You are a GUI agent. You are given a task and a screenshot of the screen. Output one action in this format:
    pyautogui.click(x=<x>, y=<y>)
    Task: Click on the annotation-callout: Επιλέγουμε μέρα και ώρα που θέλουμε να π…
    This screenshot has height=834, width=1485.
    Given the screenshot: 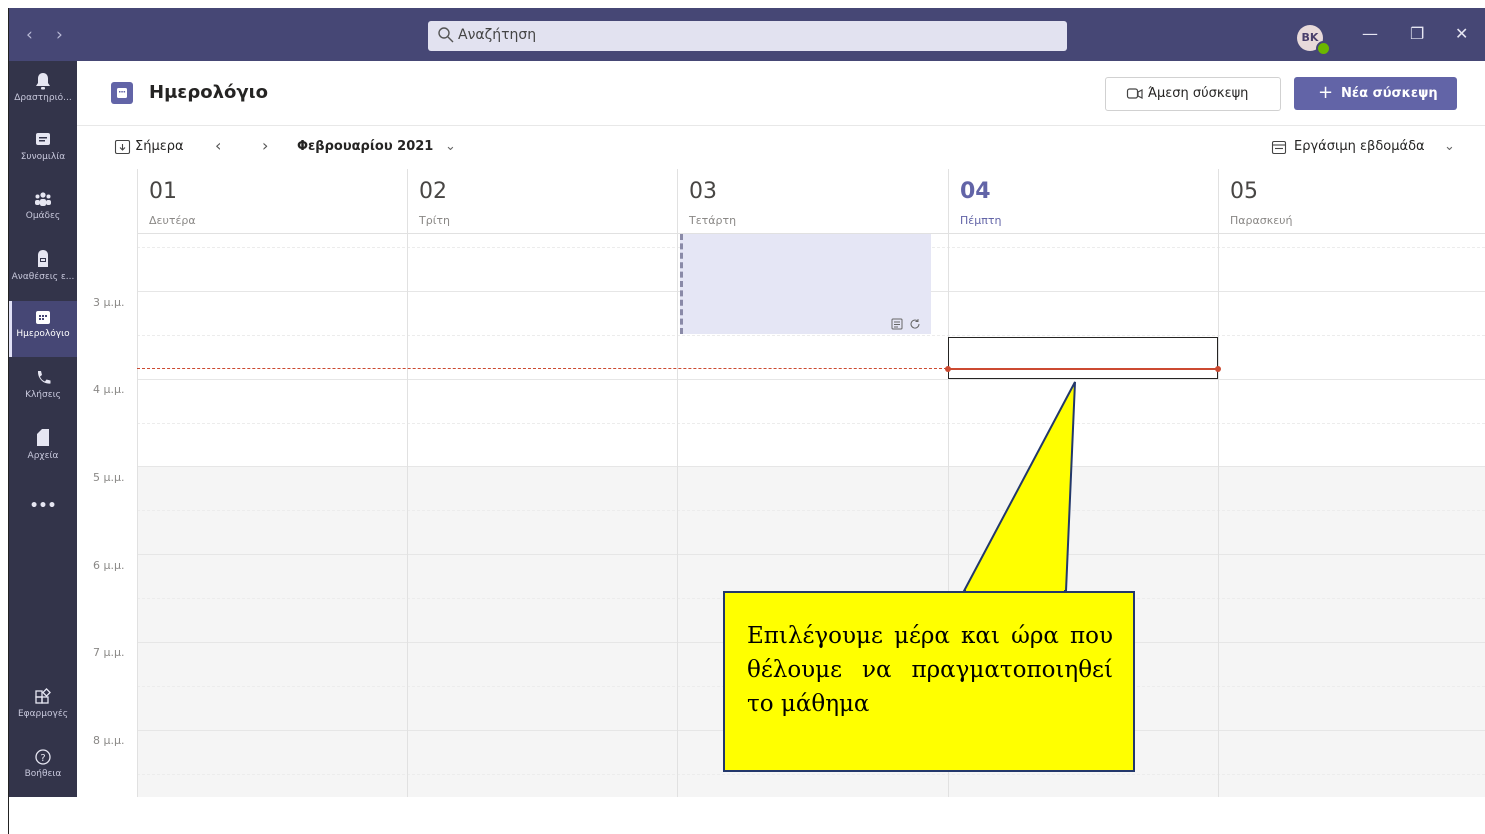 What is the action you would take?
    pyautogui.click(x=929, y=681)
    